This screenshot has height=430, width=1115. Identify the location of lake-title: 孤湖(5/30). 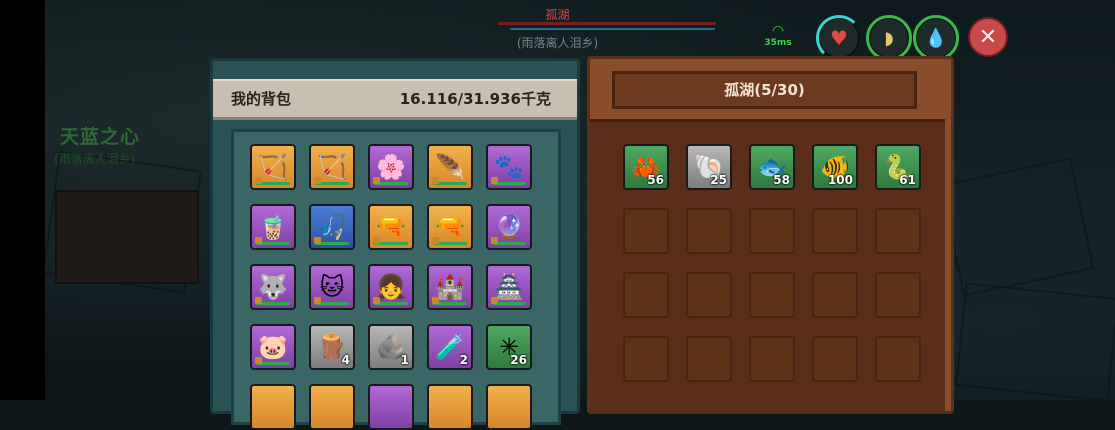
(764, 90).